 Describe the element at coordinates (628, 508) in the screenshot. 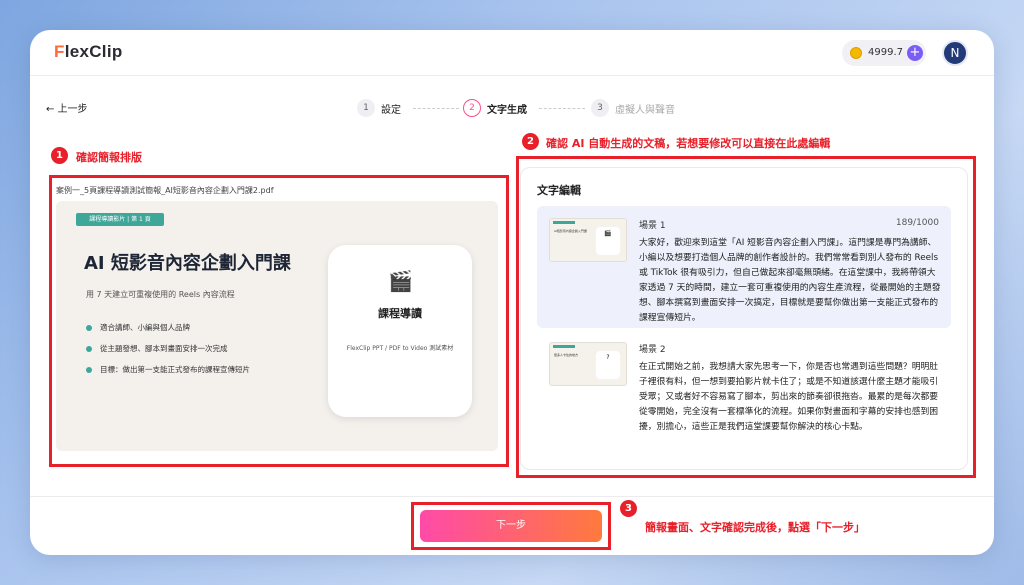

I see `annotation-badge-3: 3` at that location.